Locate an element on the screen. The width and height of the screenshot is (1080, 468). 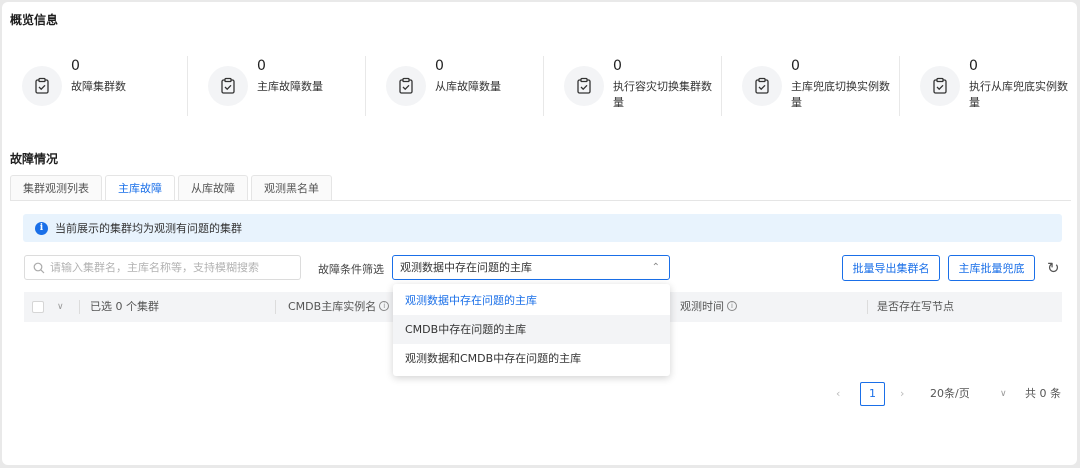
info-alert: i 当前展示的集群均为观测有问题的集群 is located at coordinates (542, 228).